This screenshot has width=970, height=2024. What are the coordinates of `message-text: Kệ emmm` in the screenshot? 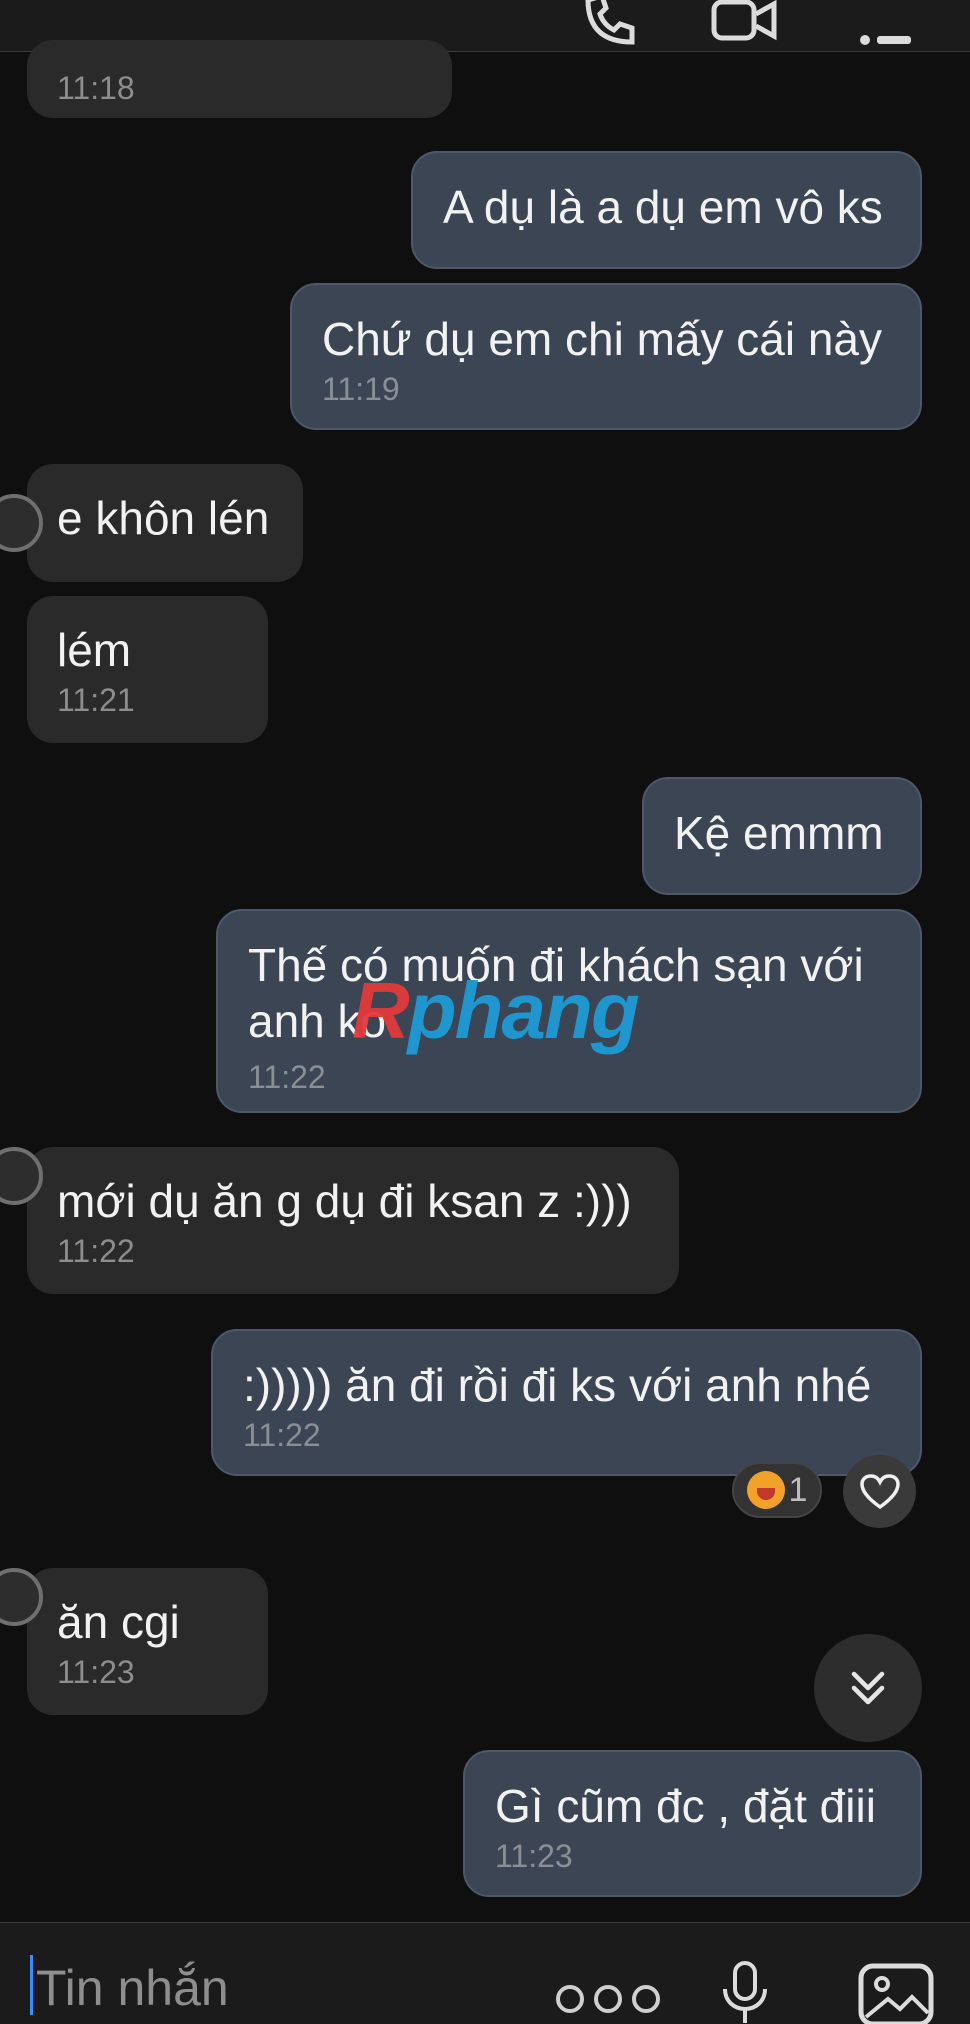 It's located at (779, 833).